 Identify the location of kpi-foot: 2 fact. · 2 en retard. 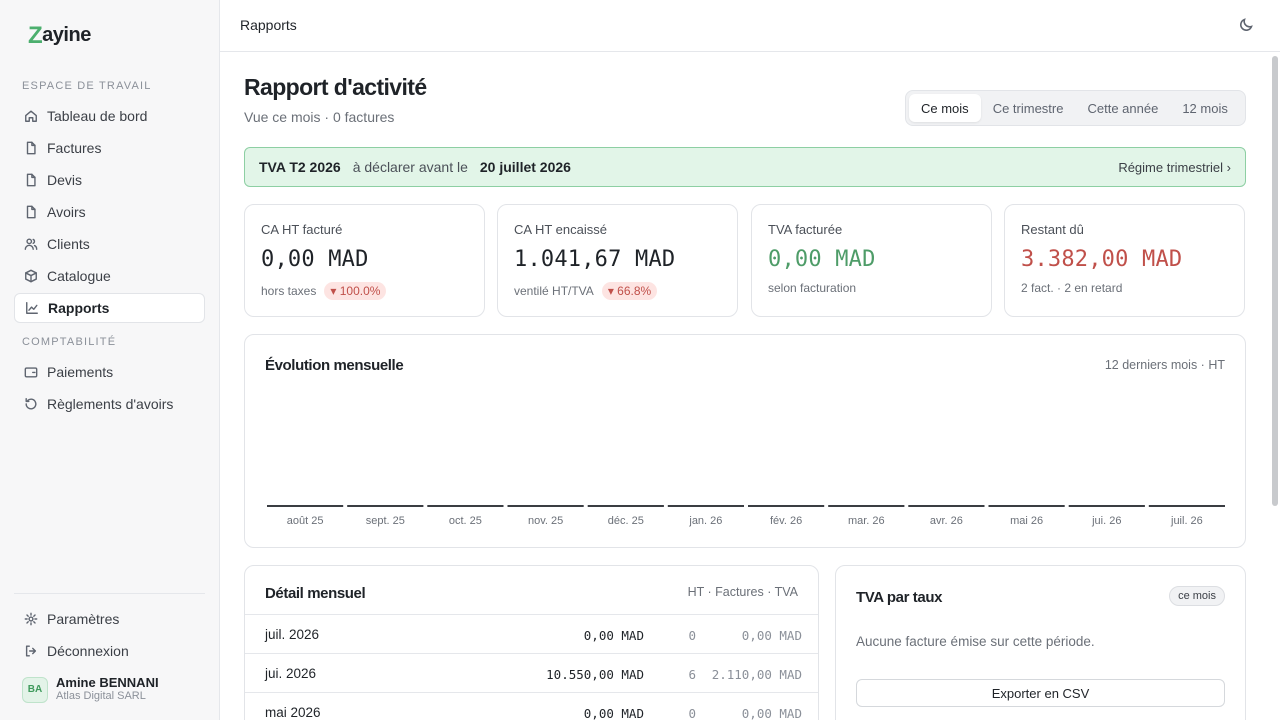
(1071, 288).